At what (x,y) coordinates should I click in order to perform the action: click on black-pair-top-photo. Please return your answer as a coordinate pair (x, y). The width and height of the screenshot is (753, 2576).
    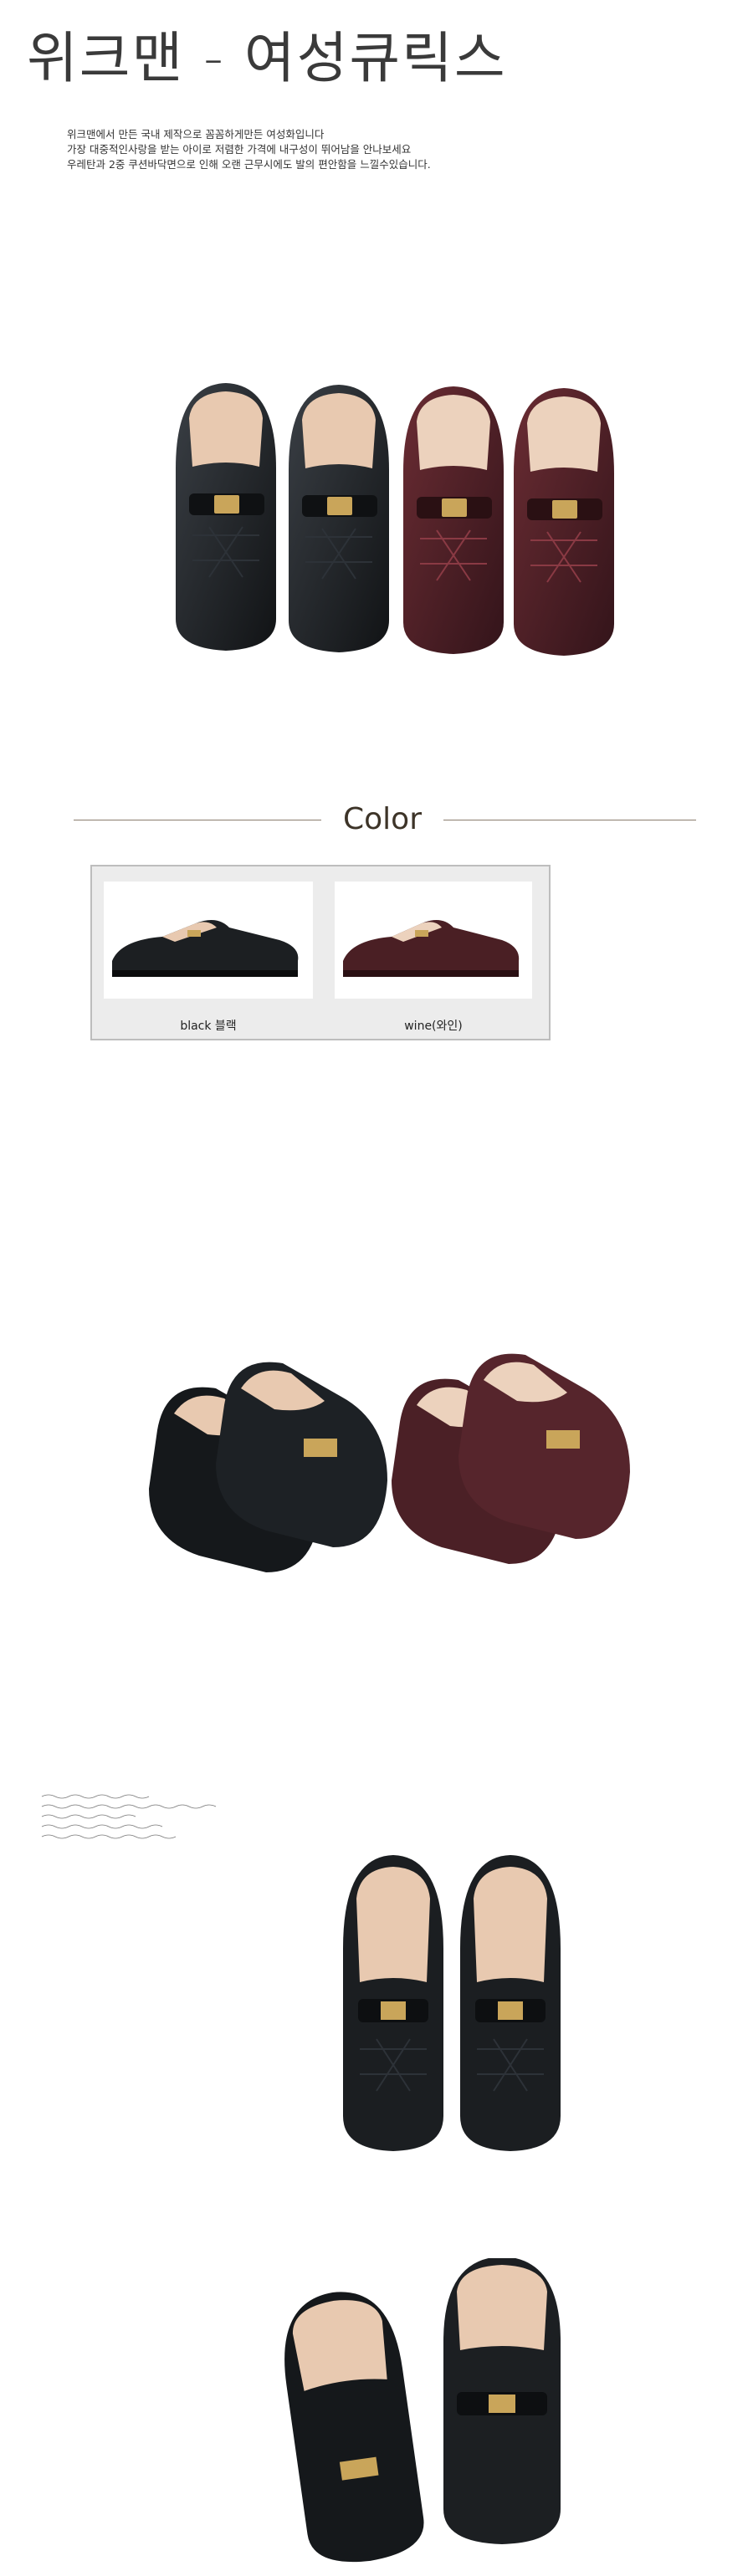
    Looking at the image, I should click on (452, 2003).